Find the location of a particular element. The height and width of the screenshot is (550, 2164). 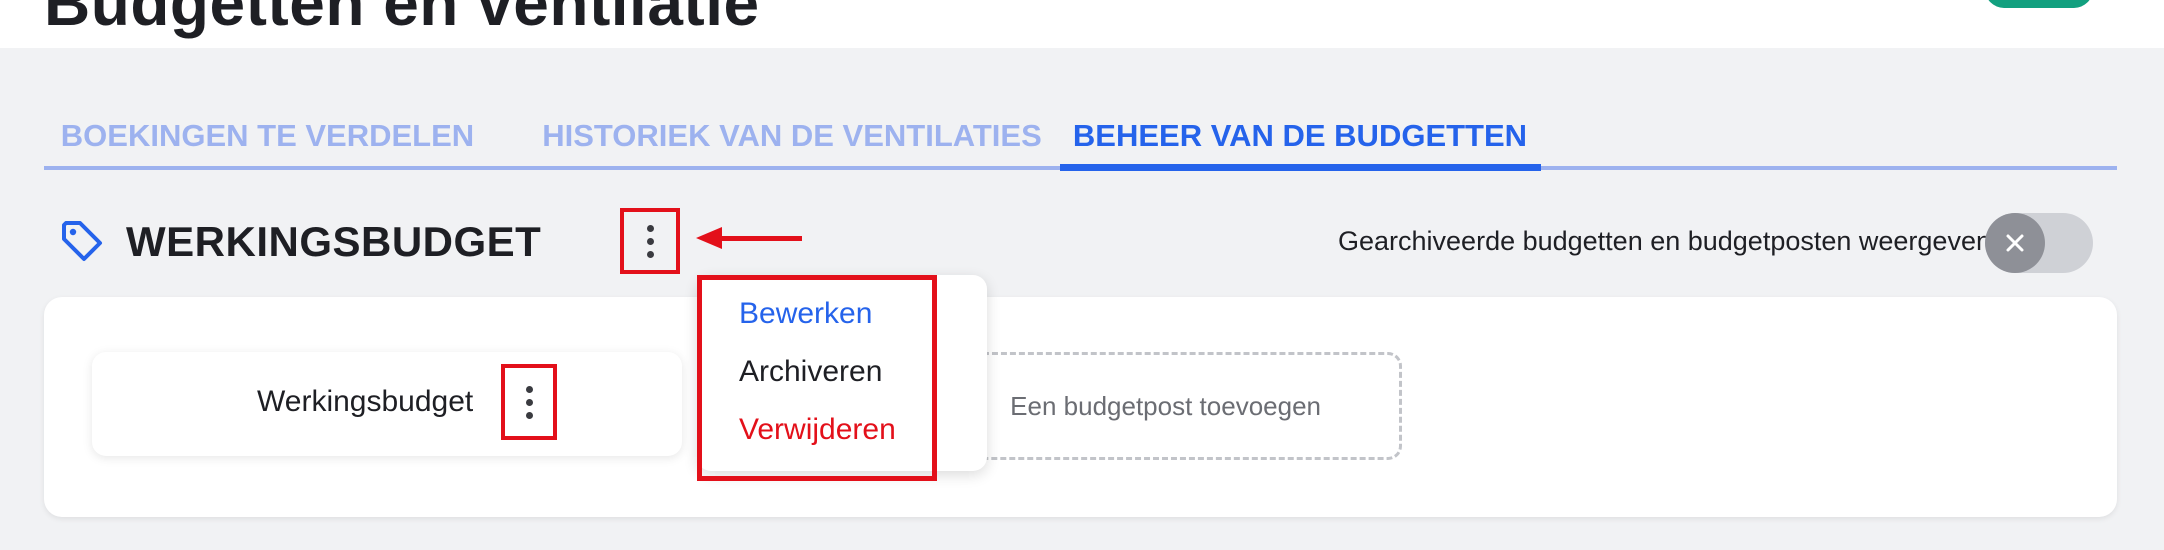

menu-highlight-box is located at coordinates (817, 378).